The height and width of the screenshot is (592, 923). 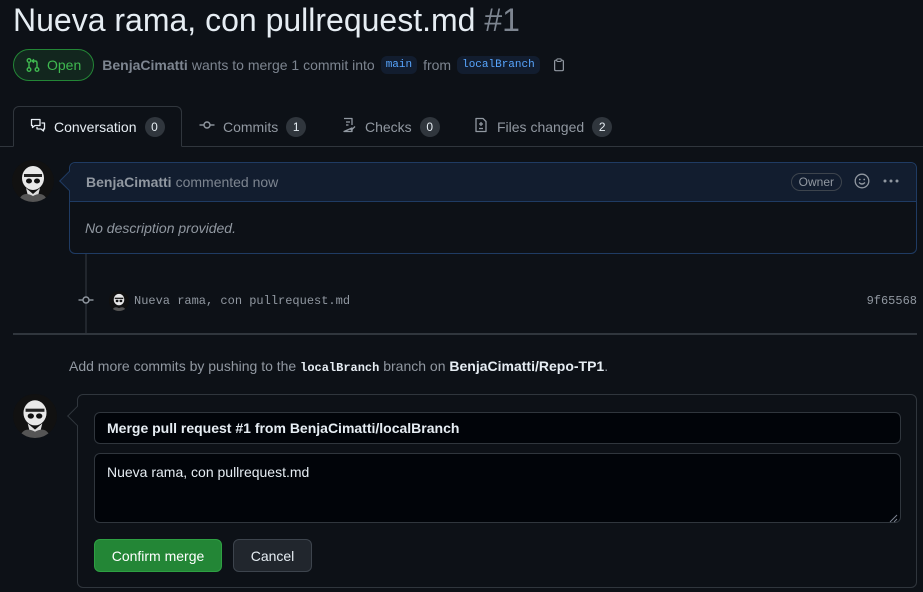 I want to click on confirm-merge-button: Confirm merge, so click(x=158, y=555).